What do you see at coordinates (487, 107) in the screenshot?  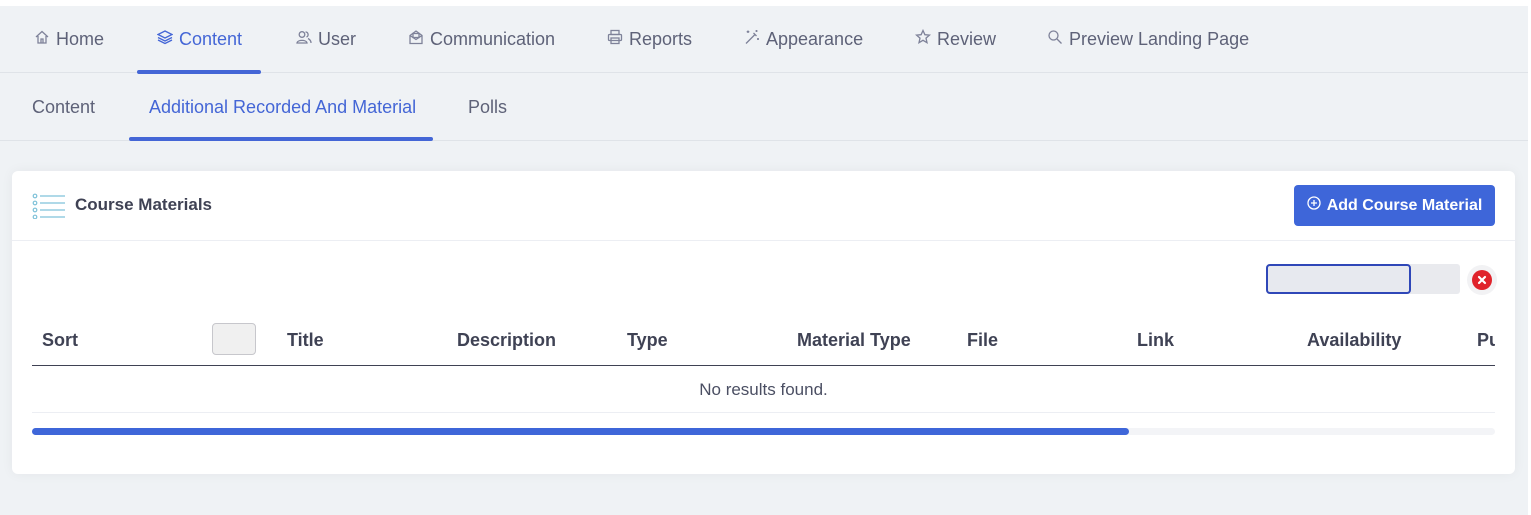 I see `tab-polls: Polls` at bounding box center [487, 107].